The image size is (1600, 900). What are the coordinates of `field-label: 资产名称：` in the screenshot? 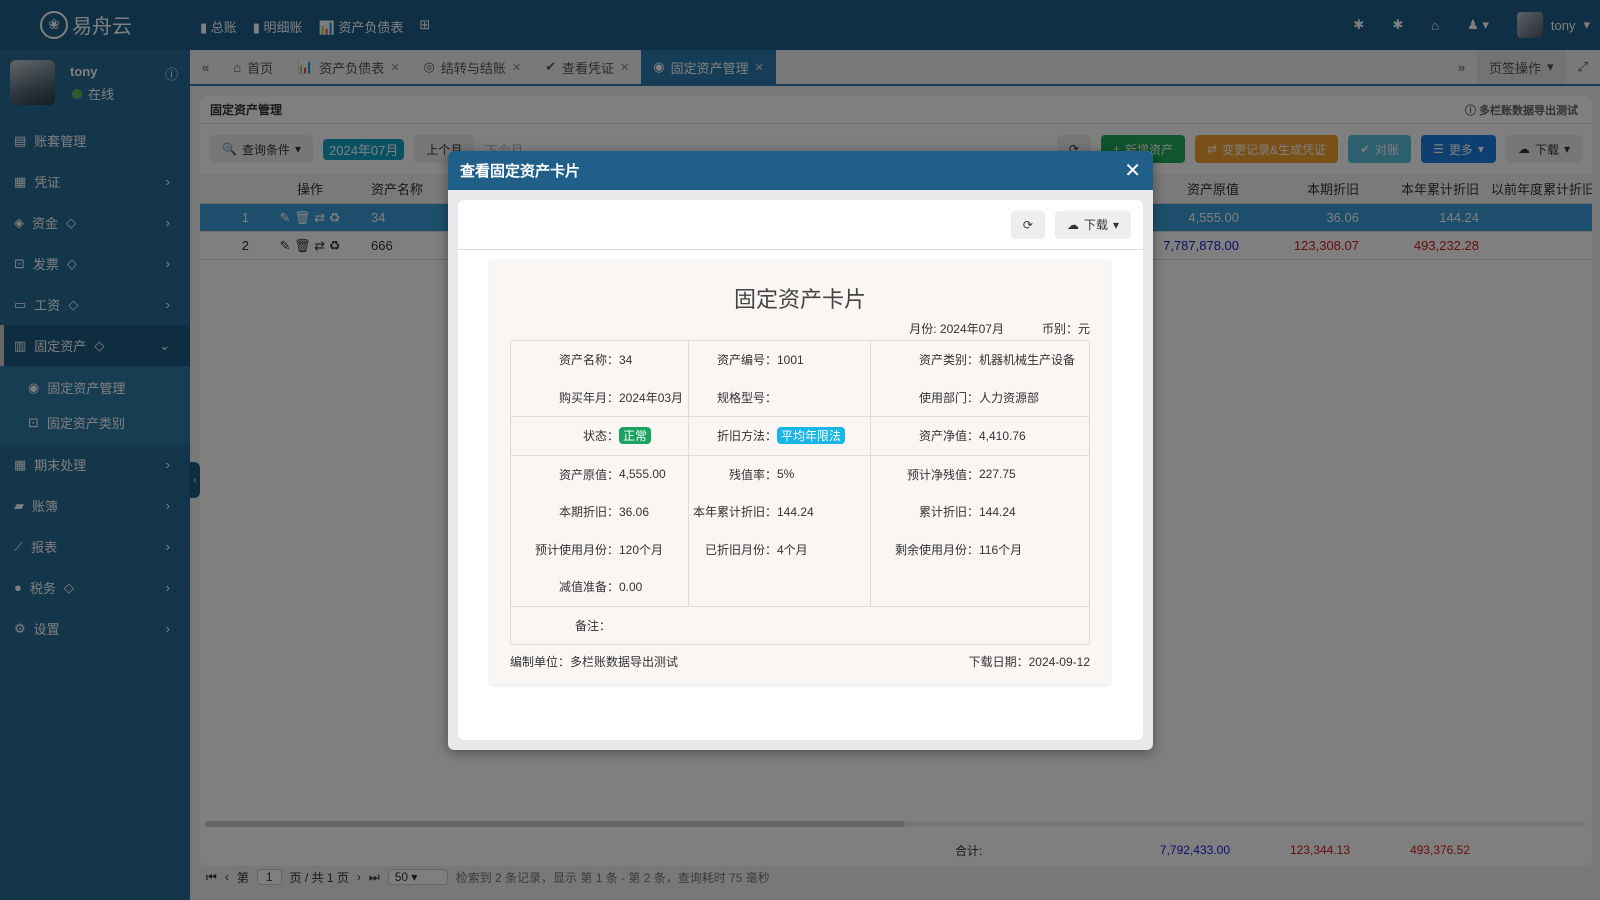 It's located at (588, 360).